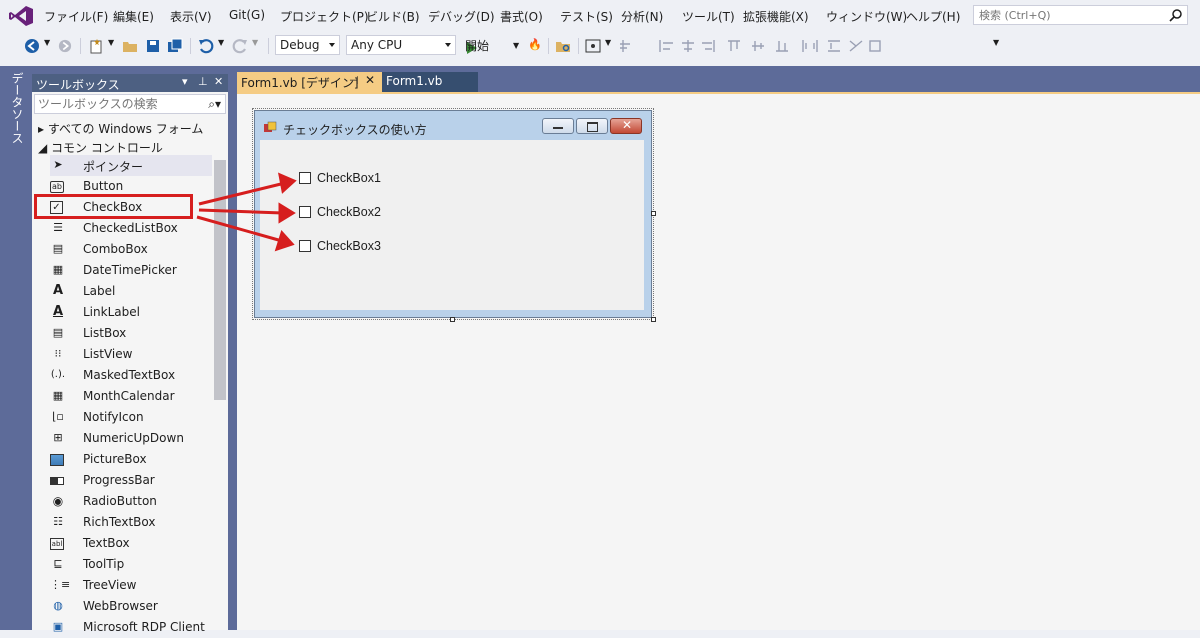 This screenshot has height=638, width=1200. I want to click on checkbox-2: CheckBox2, so click(354, 213).